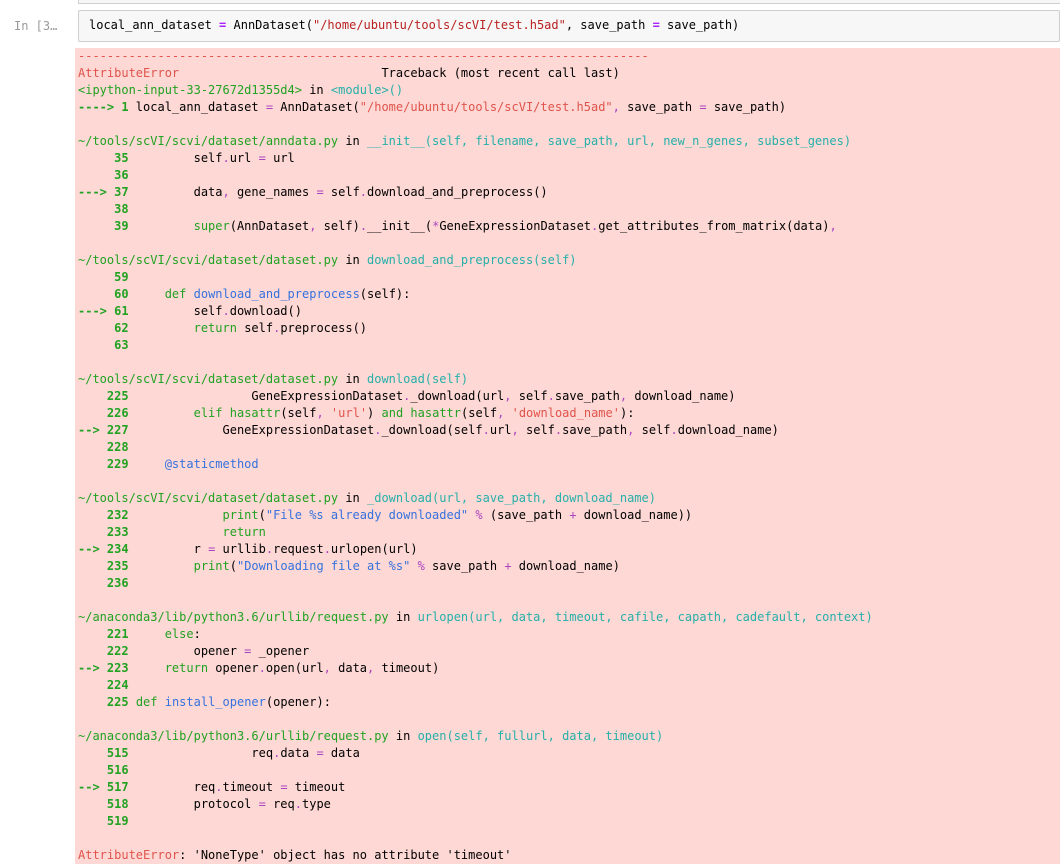 This screenshot has width=1060, height=864. I want to click on previous-cell-edge, so click(569, 2).